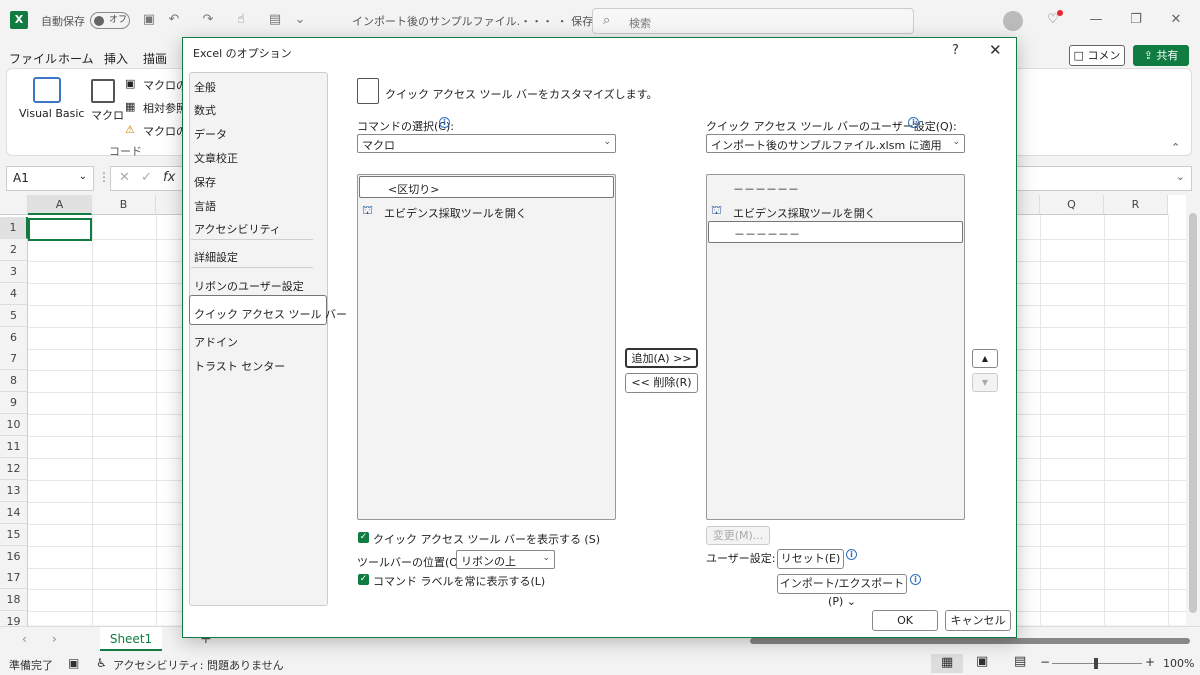 The image size is (1200, 675). I want to click on customize-qat-dropdown: インポート後のサンプルファイル.xlsm に適用 ⌄, so click(835, 143).